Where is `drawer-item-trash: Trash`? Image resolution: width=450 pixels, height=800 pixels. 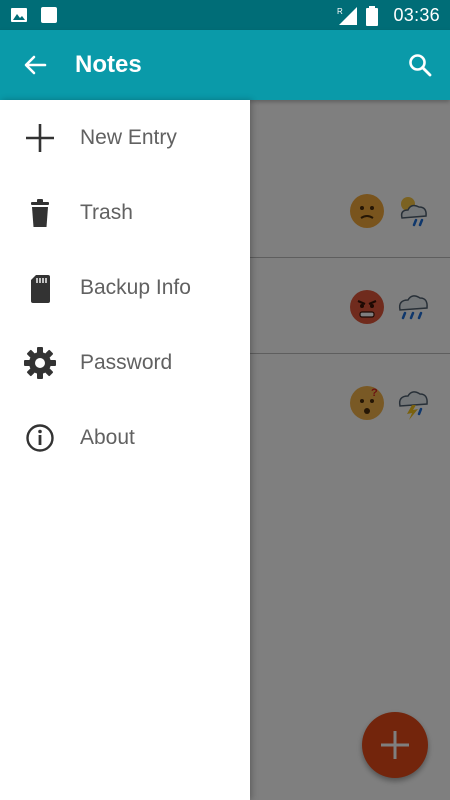
drawer-item-trash: Trash is located at coordinates (125, 212).